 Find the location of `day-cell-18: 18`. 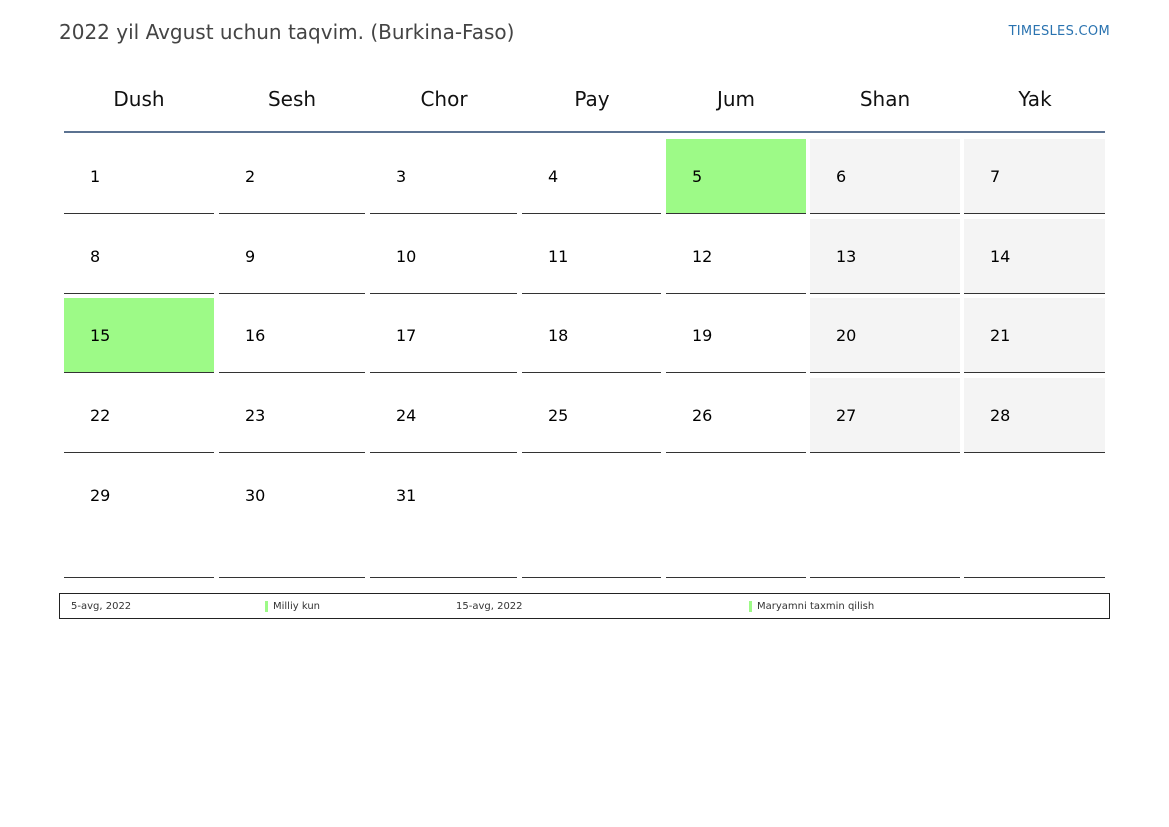

day-cell-18: 18 is located at coordinates (591, 335).